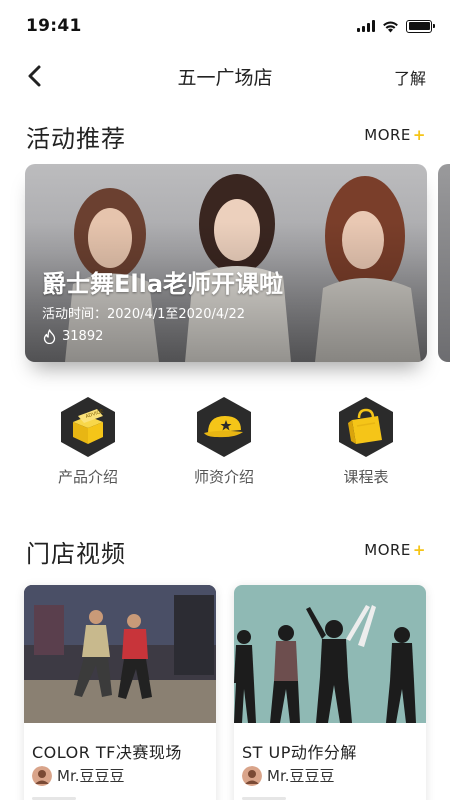  What do you see at coordinates (299, 752) in the screenshot?
I see `video-title: ST UP动作分解` at bounding box center [299, 752].